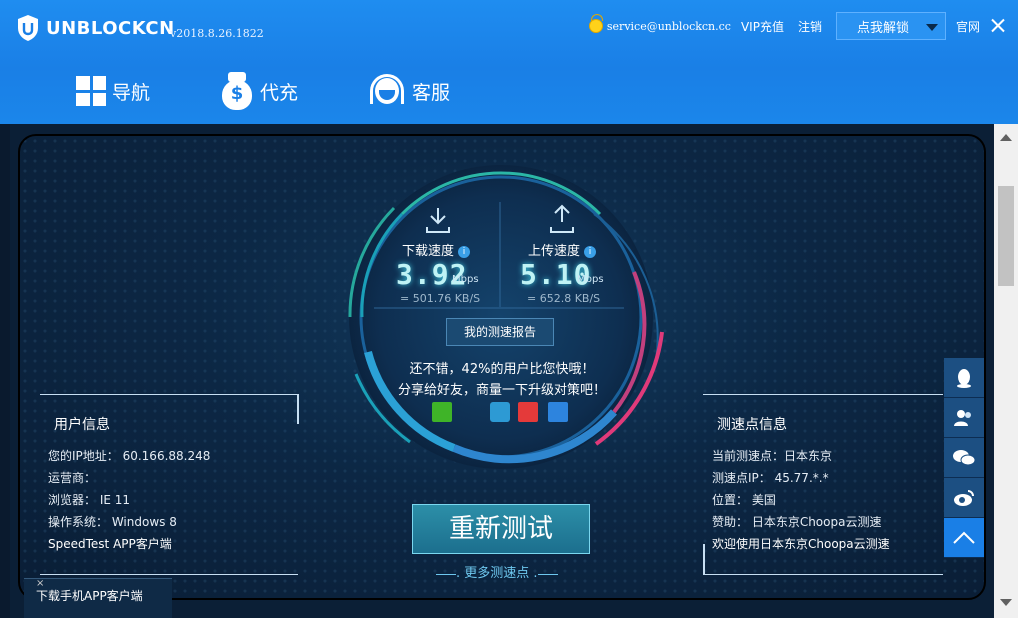 Image resolution: width=1018 pixels, height=618 pixels. I want to click on group-icon, so click(964, 418).